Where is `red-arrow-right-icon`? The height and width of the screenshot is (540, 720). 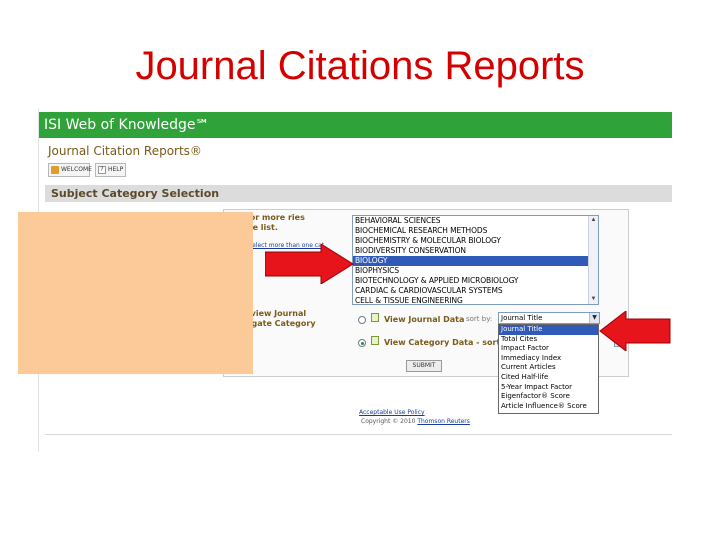 red-arrow-right-icon is located at coordinates (309, 264).